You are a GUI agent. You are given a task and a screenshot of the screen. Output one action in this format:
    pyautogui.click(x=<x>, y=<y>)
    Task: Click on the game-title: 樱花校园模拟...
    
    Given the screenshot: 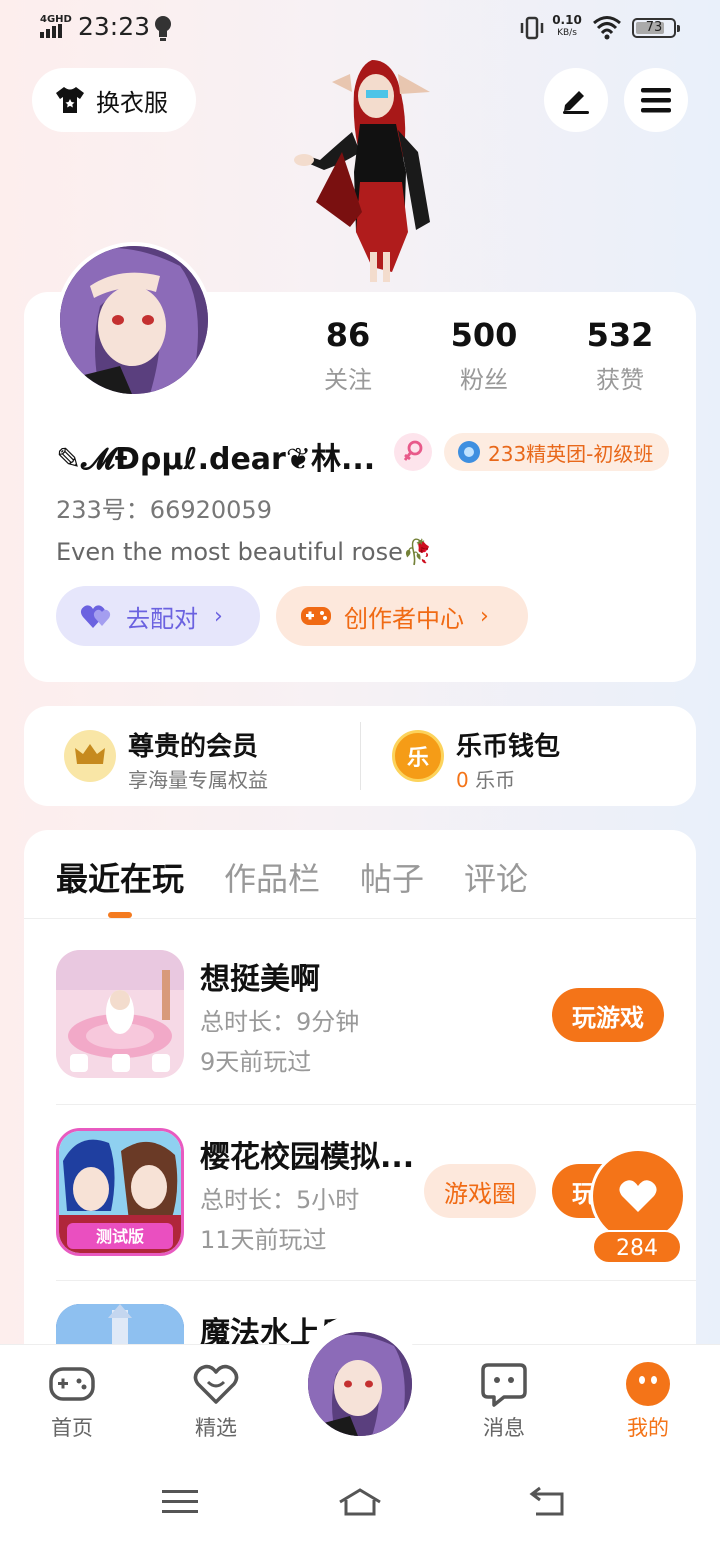 What is the action you would take?
    pyautogui.click(x=307, y=1157)
    